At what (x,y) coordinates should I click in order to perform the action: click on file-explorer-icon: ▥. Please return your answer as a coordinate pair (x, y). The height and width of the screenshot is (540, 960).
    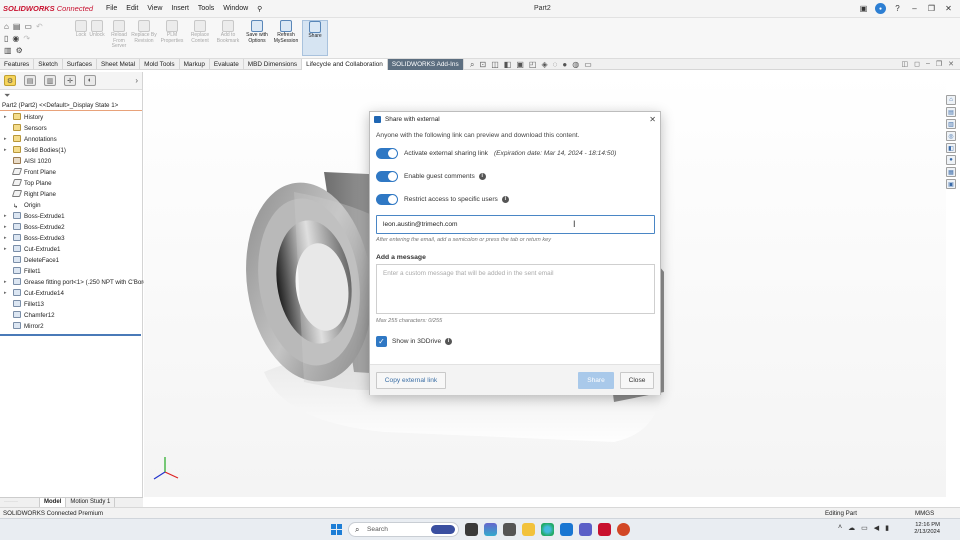
    Looking at the image, I should click on (951, 124).